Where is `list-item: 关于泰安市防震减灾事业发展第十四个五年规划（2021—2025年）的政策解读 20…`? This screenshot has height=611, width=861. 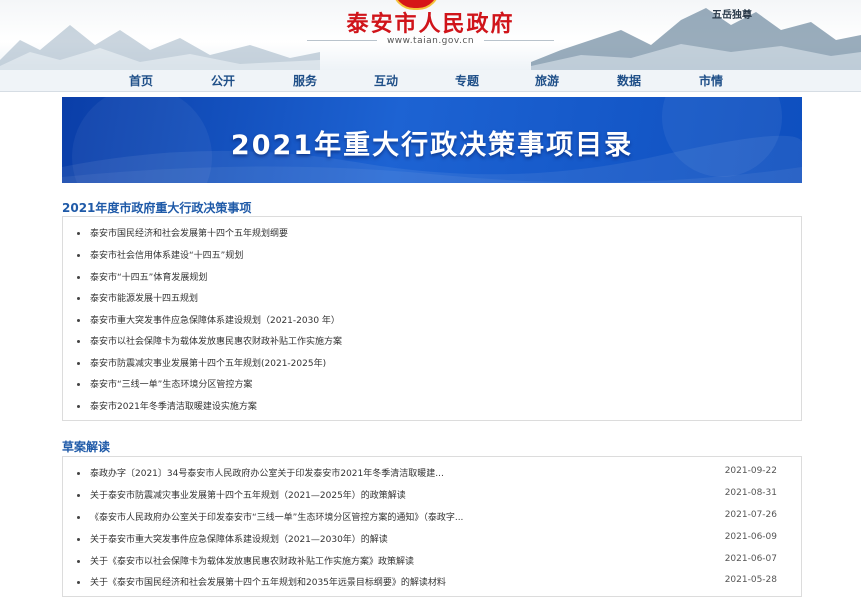
list-item: 关于泰安市防震减灾事业发展第十四个五年规划（2021—2025年）的政策解读 20… is located at coordinates (433, 494).